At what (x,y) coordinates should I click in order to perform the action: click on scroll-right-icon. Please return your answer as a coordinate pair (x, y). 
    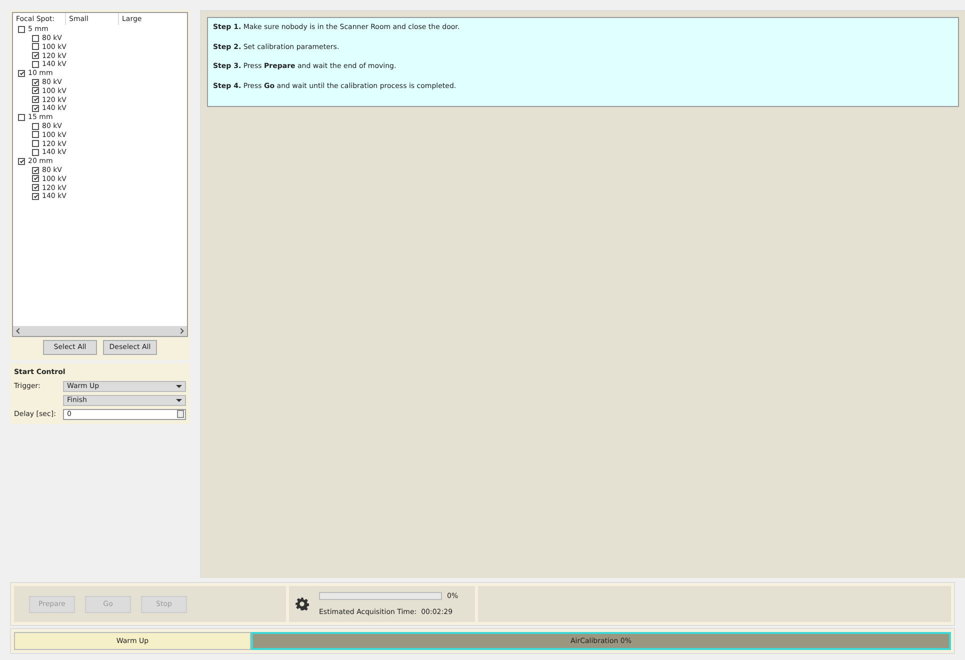
    Looking at the image, I should click on (181, 331).